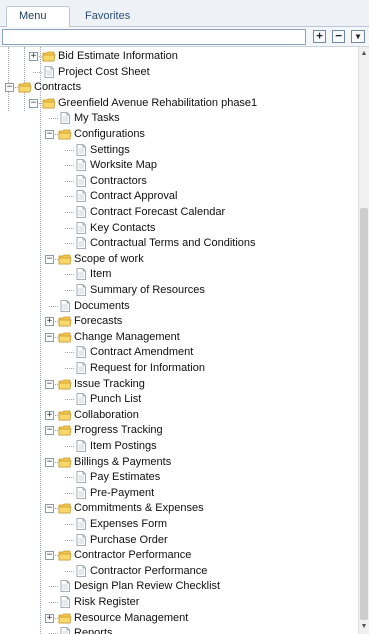 The height and width of the screenshot is (634, 369). What do you see at coordinates (319, 36) in the screenshot?
I see `expand-all-icon: +` at bounding box center [319, 36].